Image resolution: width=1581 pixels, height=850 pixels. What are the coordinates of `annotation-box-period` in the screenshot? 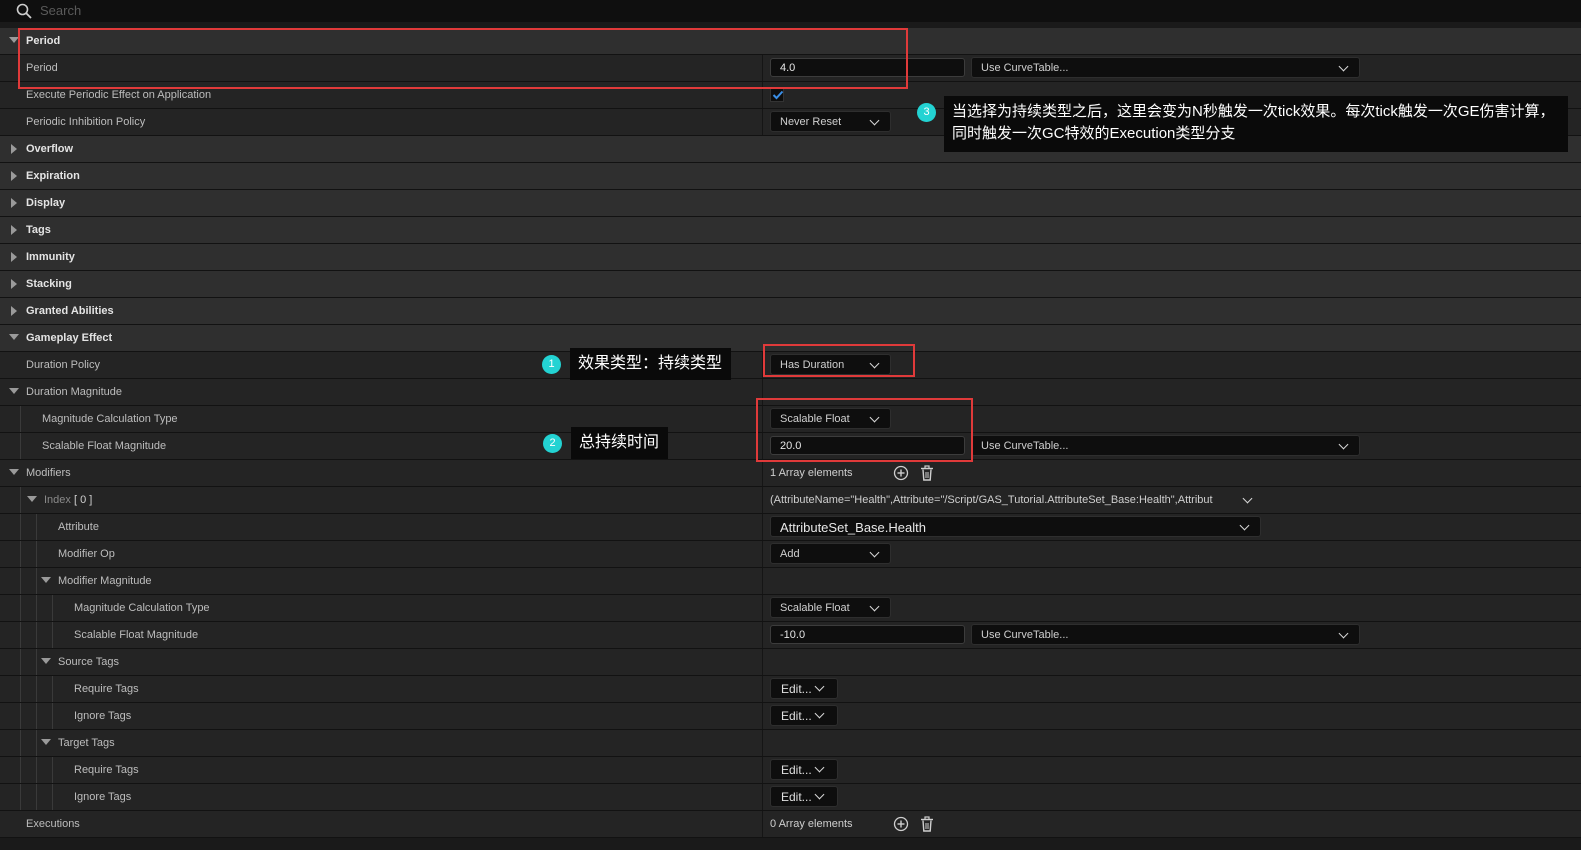 It's located at (463, 58).